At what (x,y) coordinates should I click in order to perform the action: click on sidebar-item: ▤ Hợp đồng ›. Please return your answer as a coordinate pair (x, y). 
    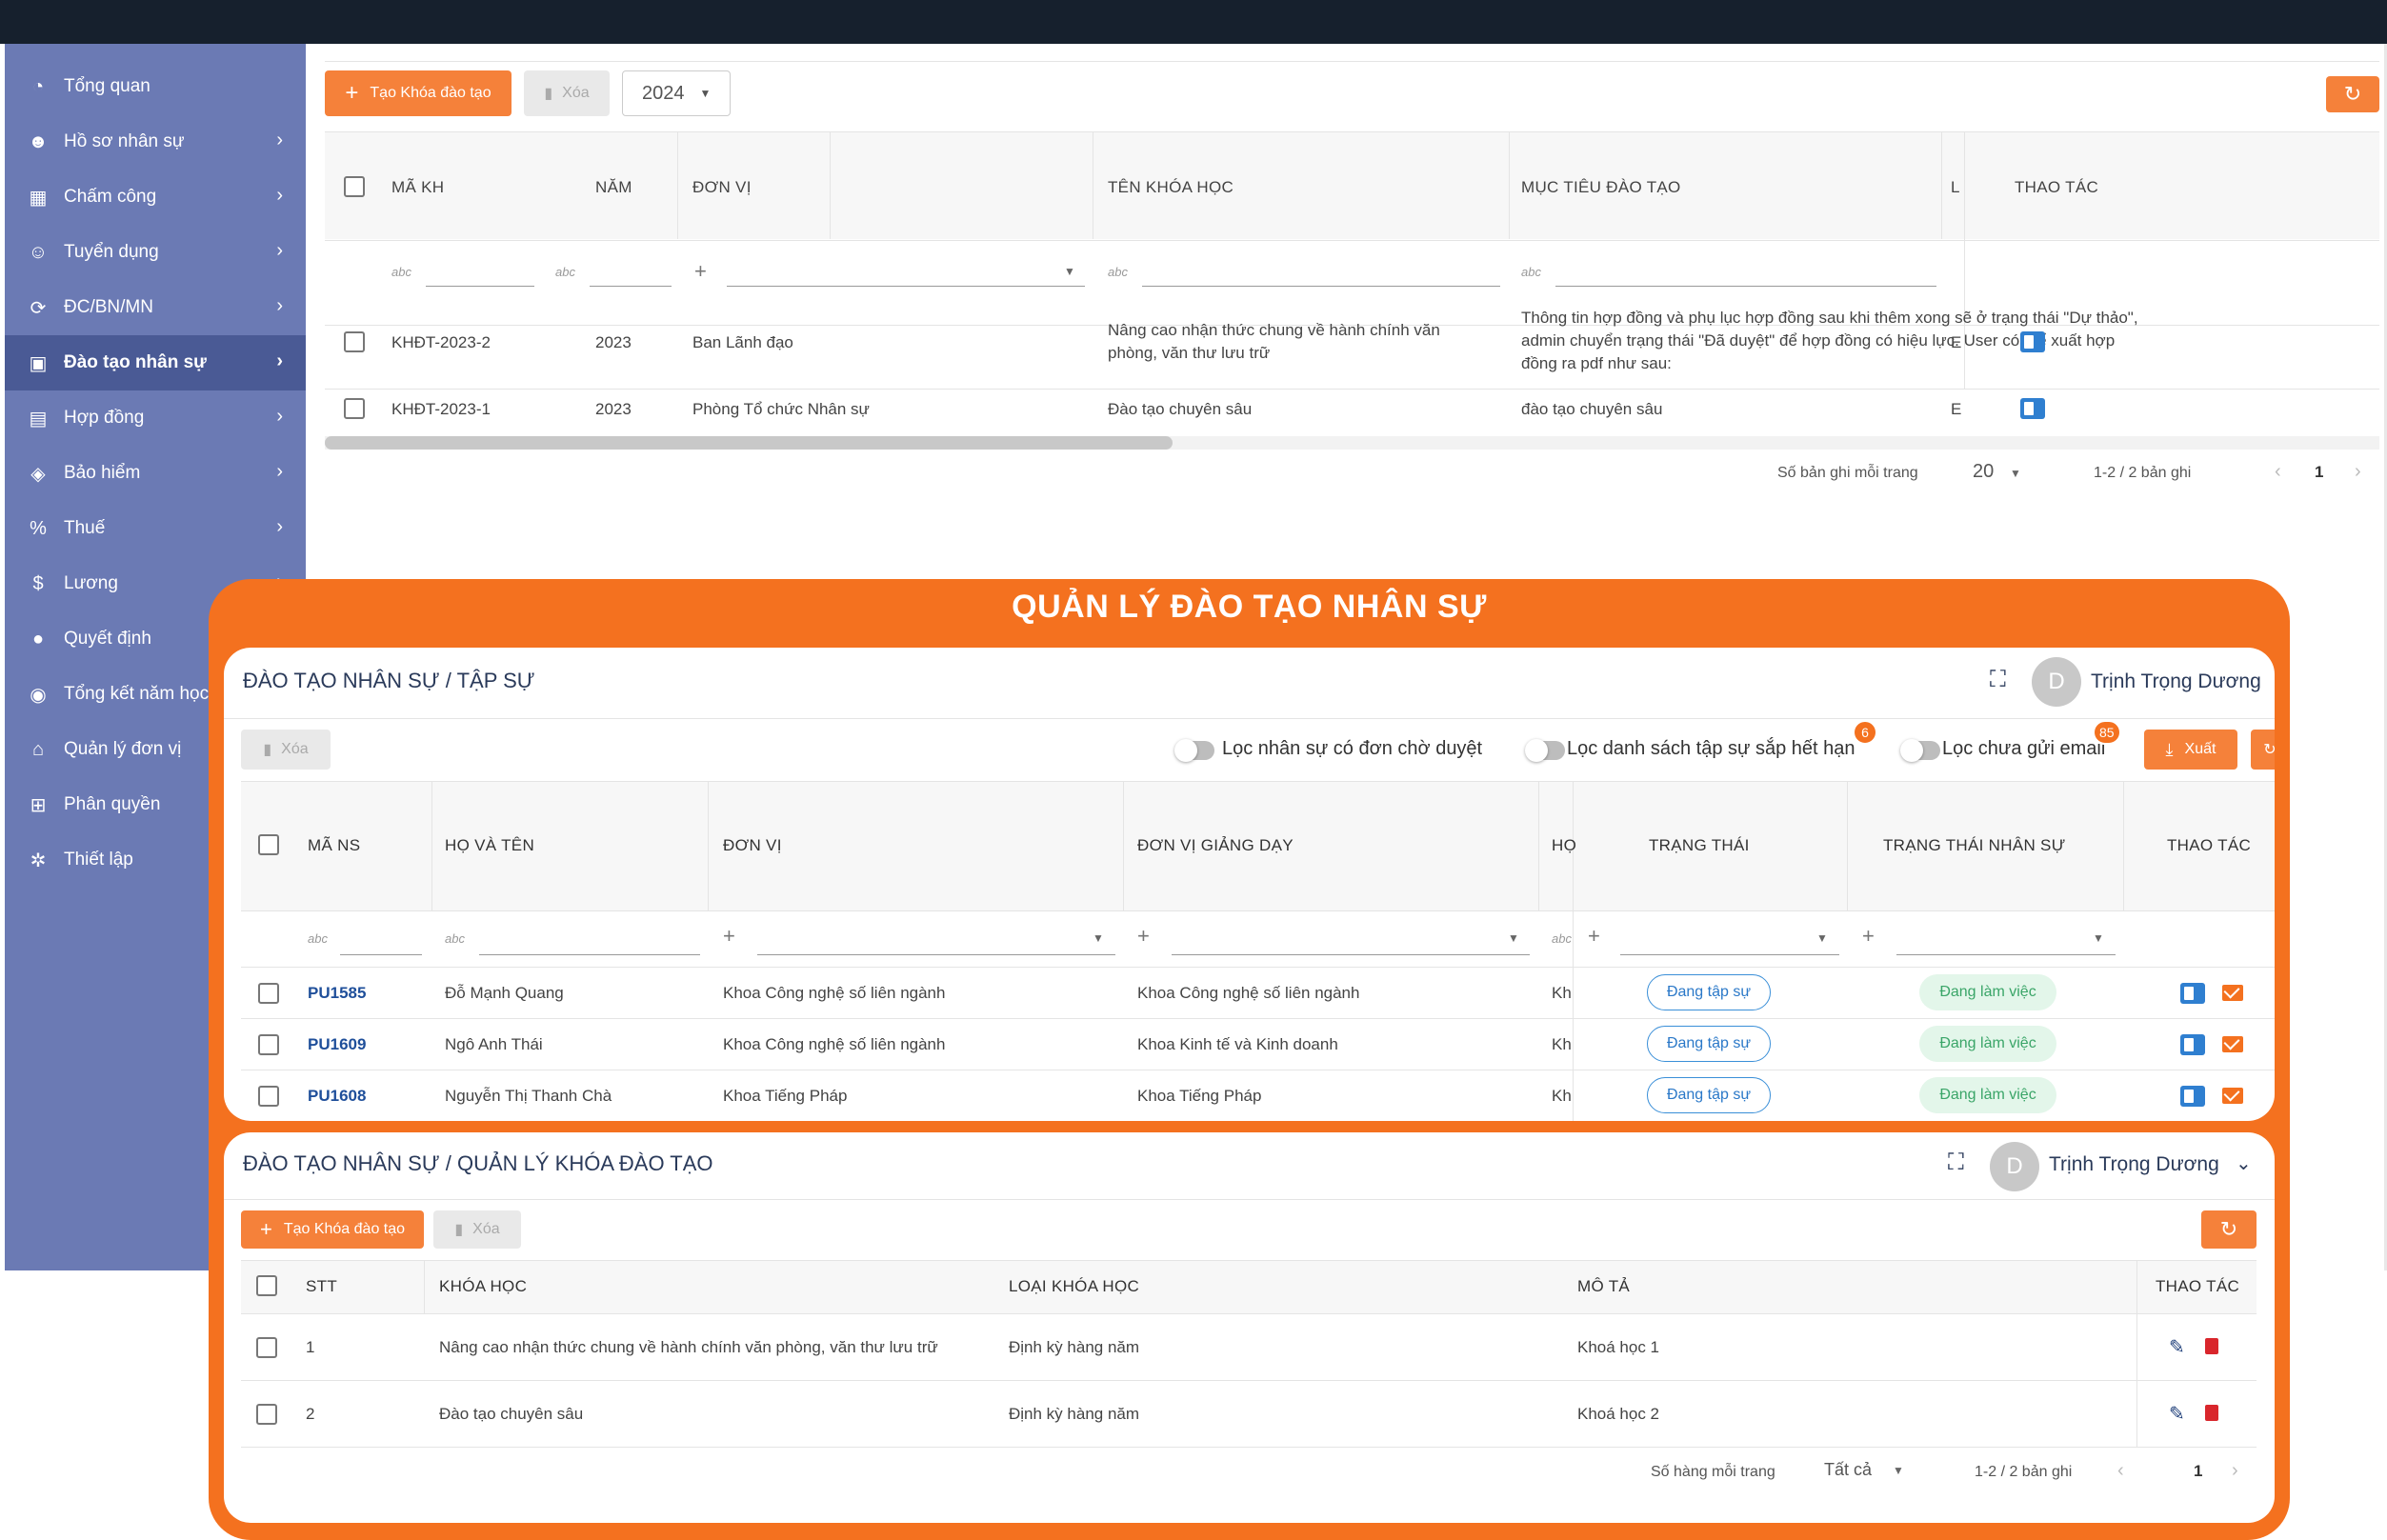
    Looking at the image, I should click on (155, 418).